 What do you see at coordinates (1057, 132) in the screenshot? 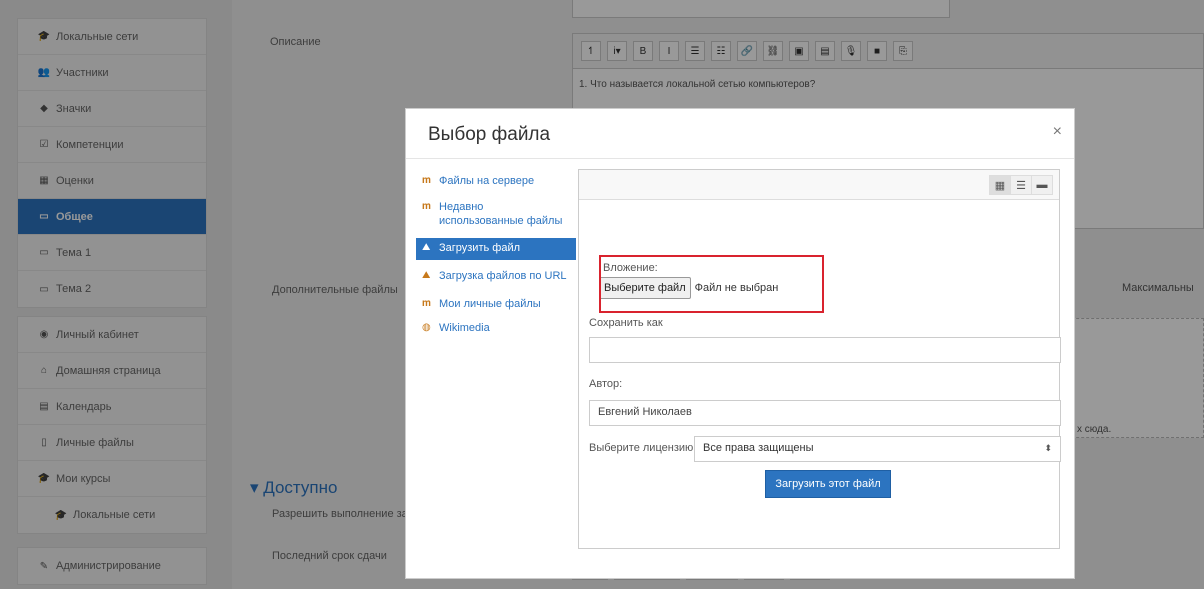
I see `close-icon: ×` at bounding box center [1057, 132].